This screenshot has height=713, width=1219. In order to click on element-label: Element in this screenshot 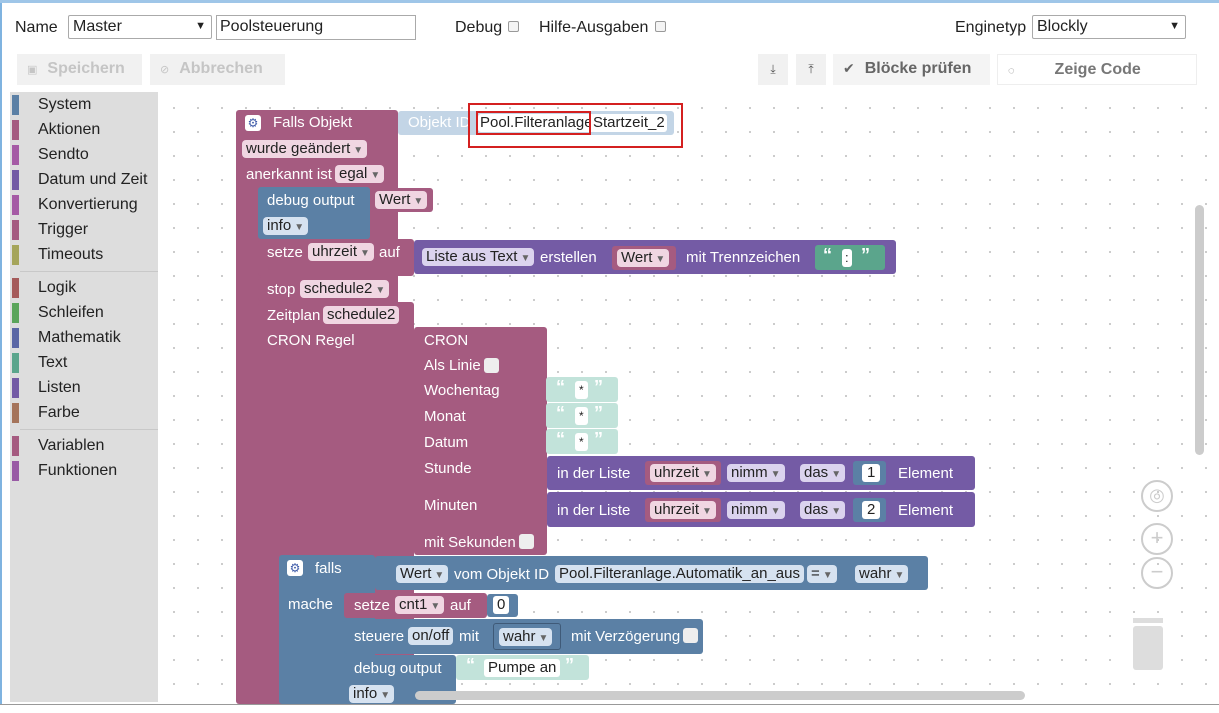, I will do `click(926, 510)`.